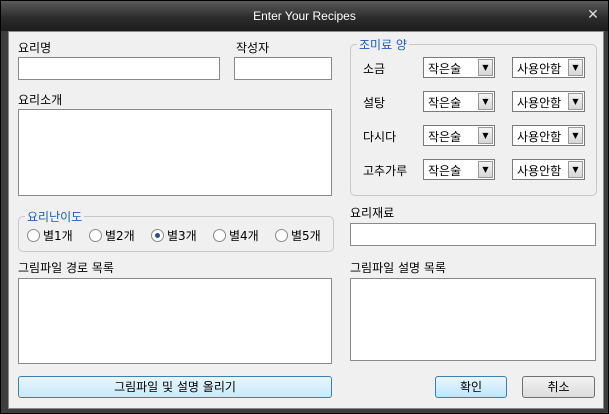 Image resolution: width=609 pixels, height=414 pixels. I want to click on difficulty-option-label: 별1개, so click(58, 236).